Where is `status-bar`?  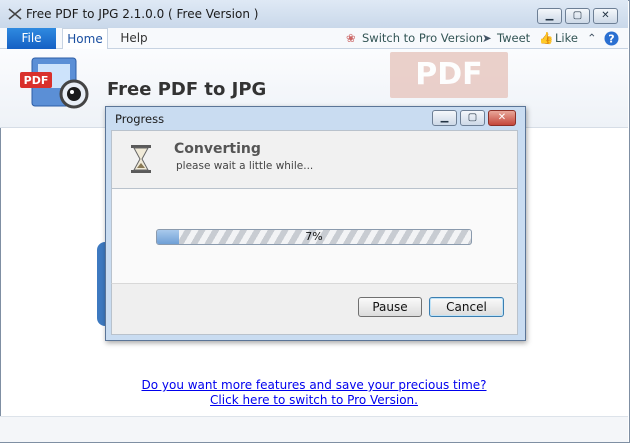 status-bar is located at coordinates (314, 429).